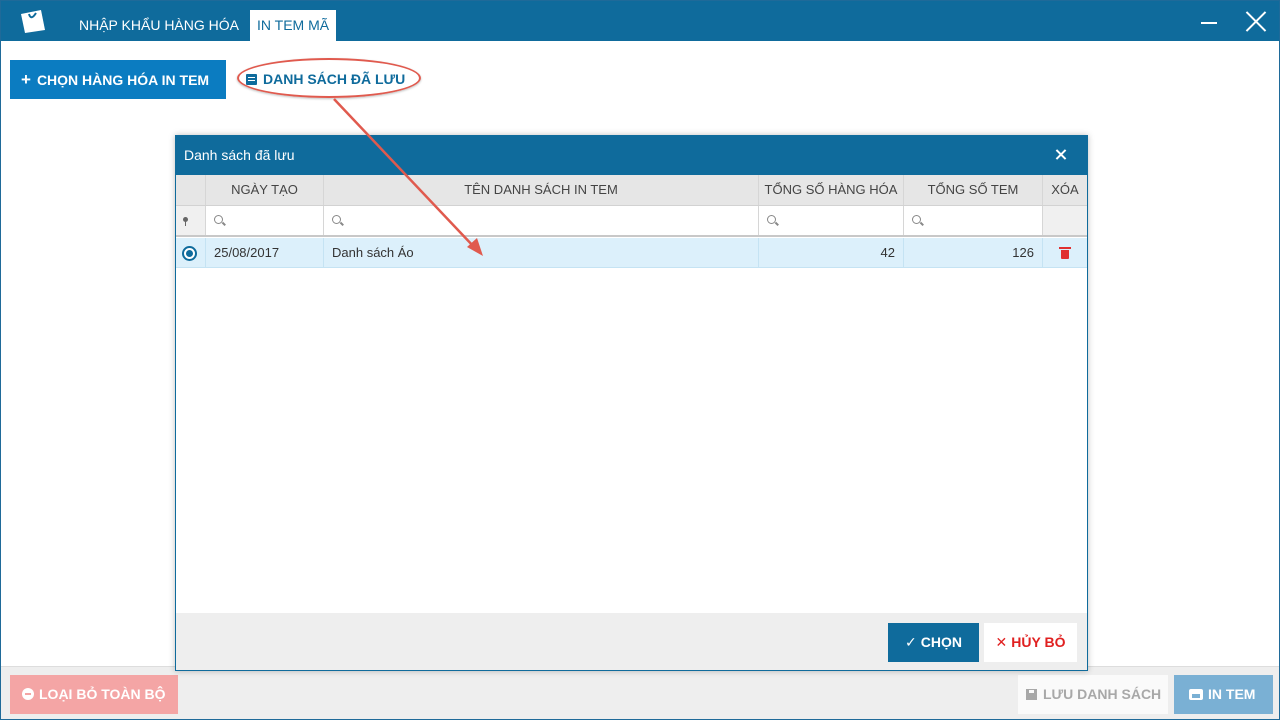 This screenshot has width=1280, height=721. What do you see at coordinates (239, 155) in the screenshot?
I see `dialog-title: Danh sách đã lưu` at bounding box center [239, 155].